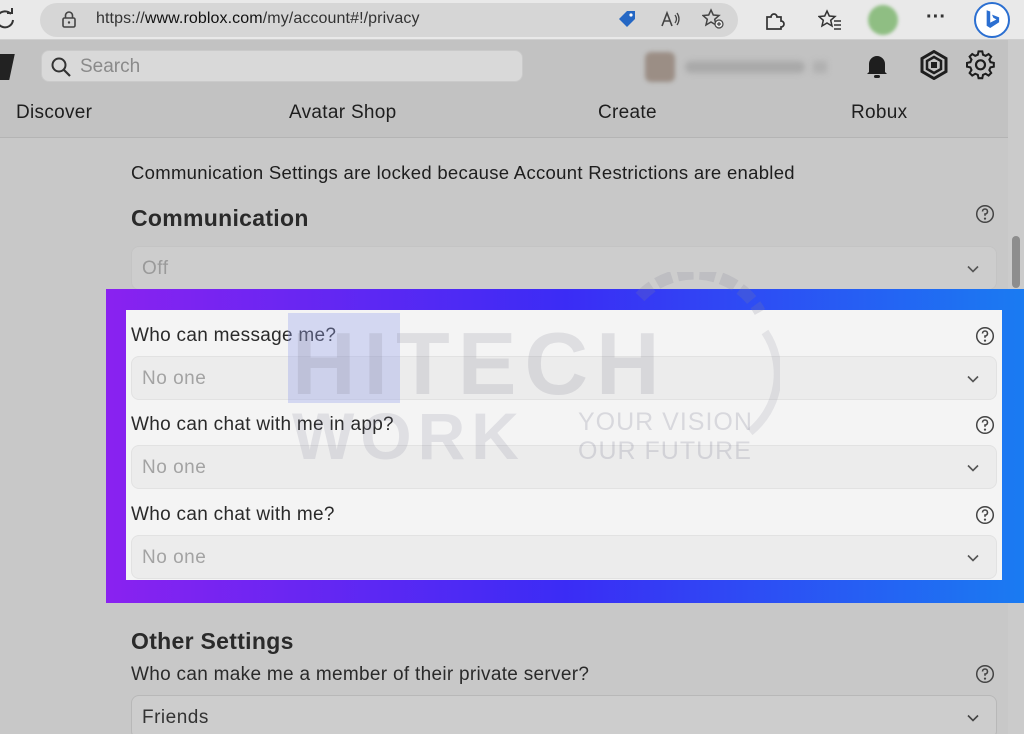  I want to click on communication-select: Off, so click(564, 268).